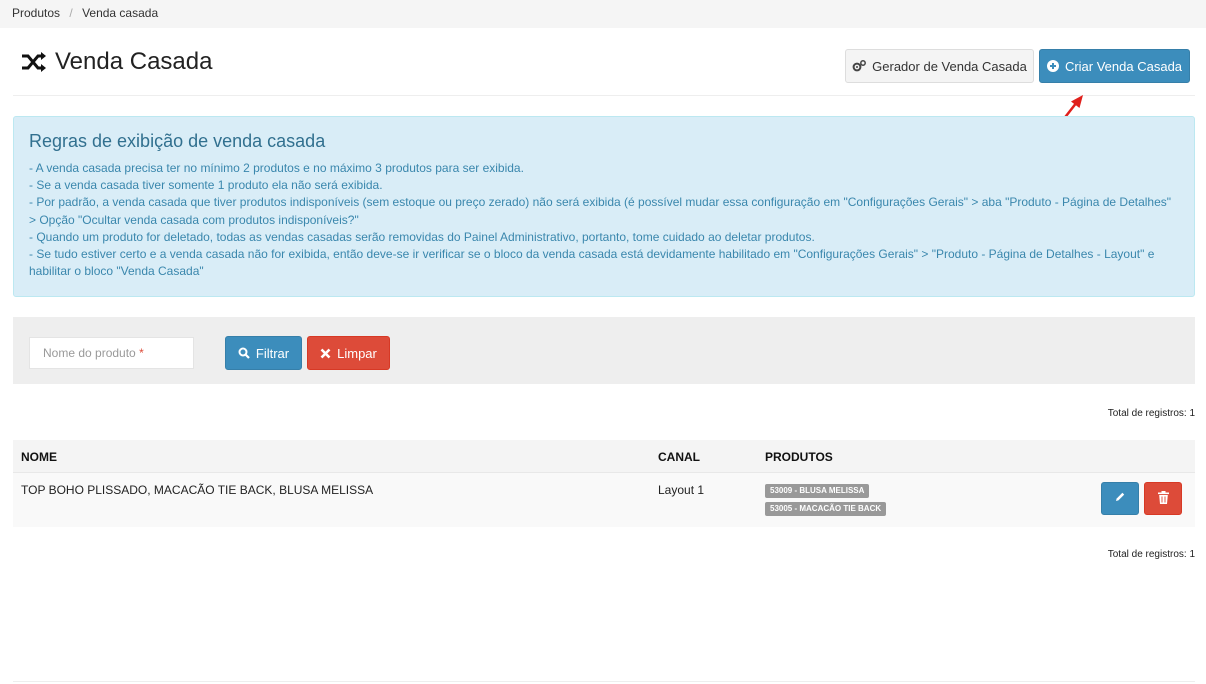 Image resolution: width=1206 pixels, height=684 pixels. Describe the element at coordinates (604, 456) in the screenshot. I see `table-header: NOME CANAL PRODUTOS` at that location.